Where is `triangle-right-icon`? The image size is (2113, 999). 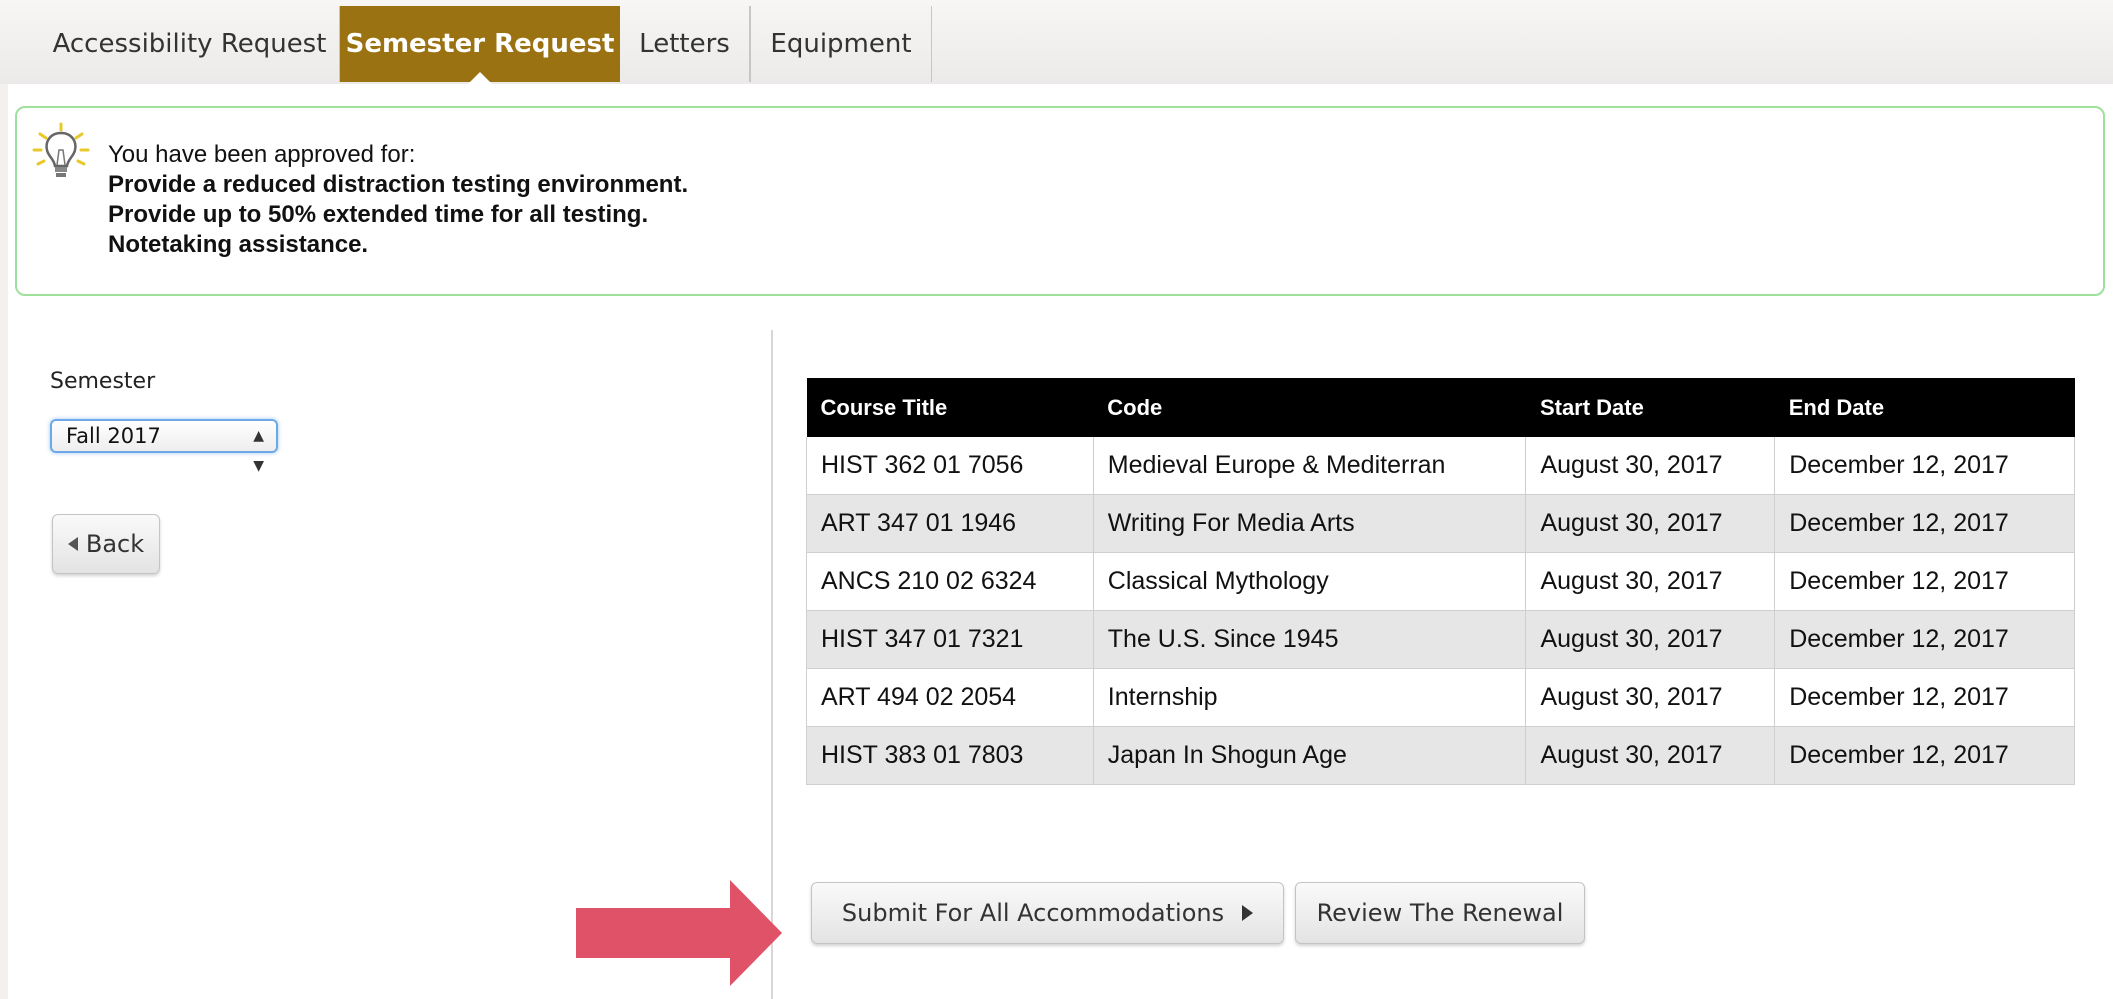 triangle-right-icon is located at coordinates (1248, 913).